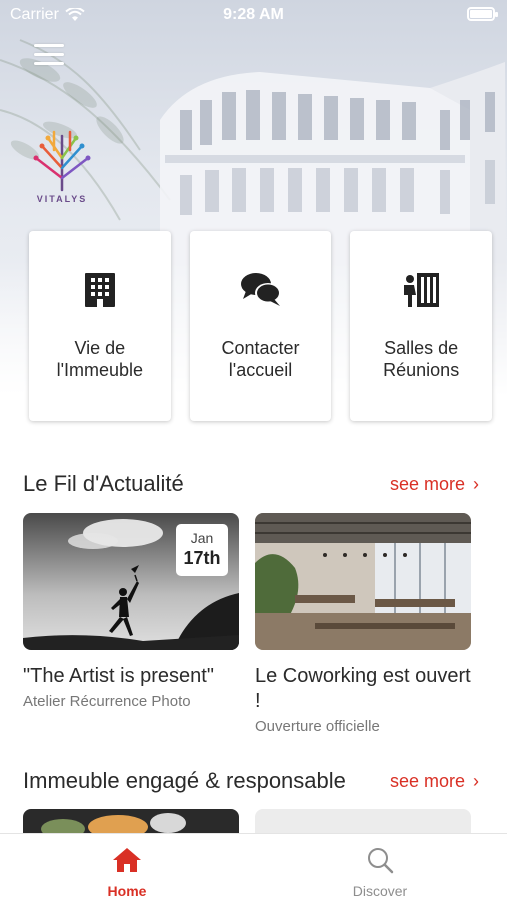 This screenshot has width=507, height=900. I want to click on building-icon, so click(99, 290).